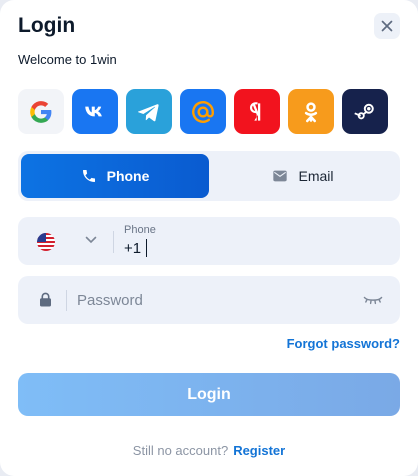  I want to click on odnoklassniki-icon, so click(311, 111).